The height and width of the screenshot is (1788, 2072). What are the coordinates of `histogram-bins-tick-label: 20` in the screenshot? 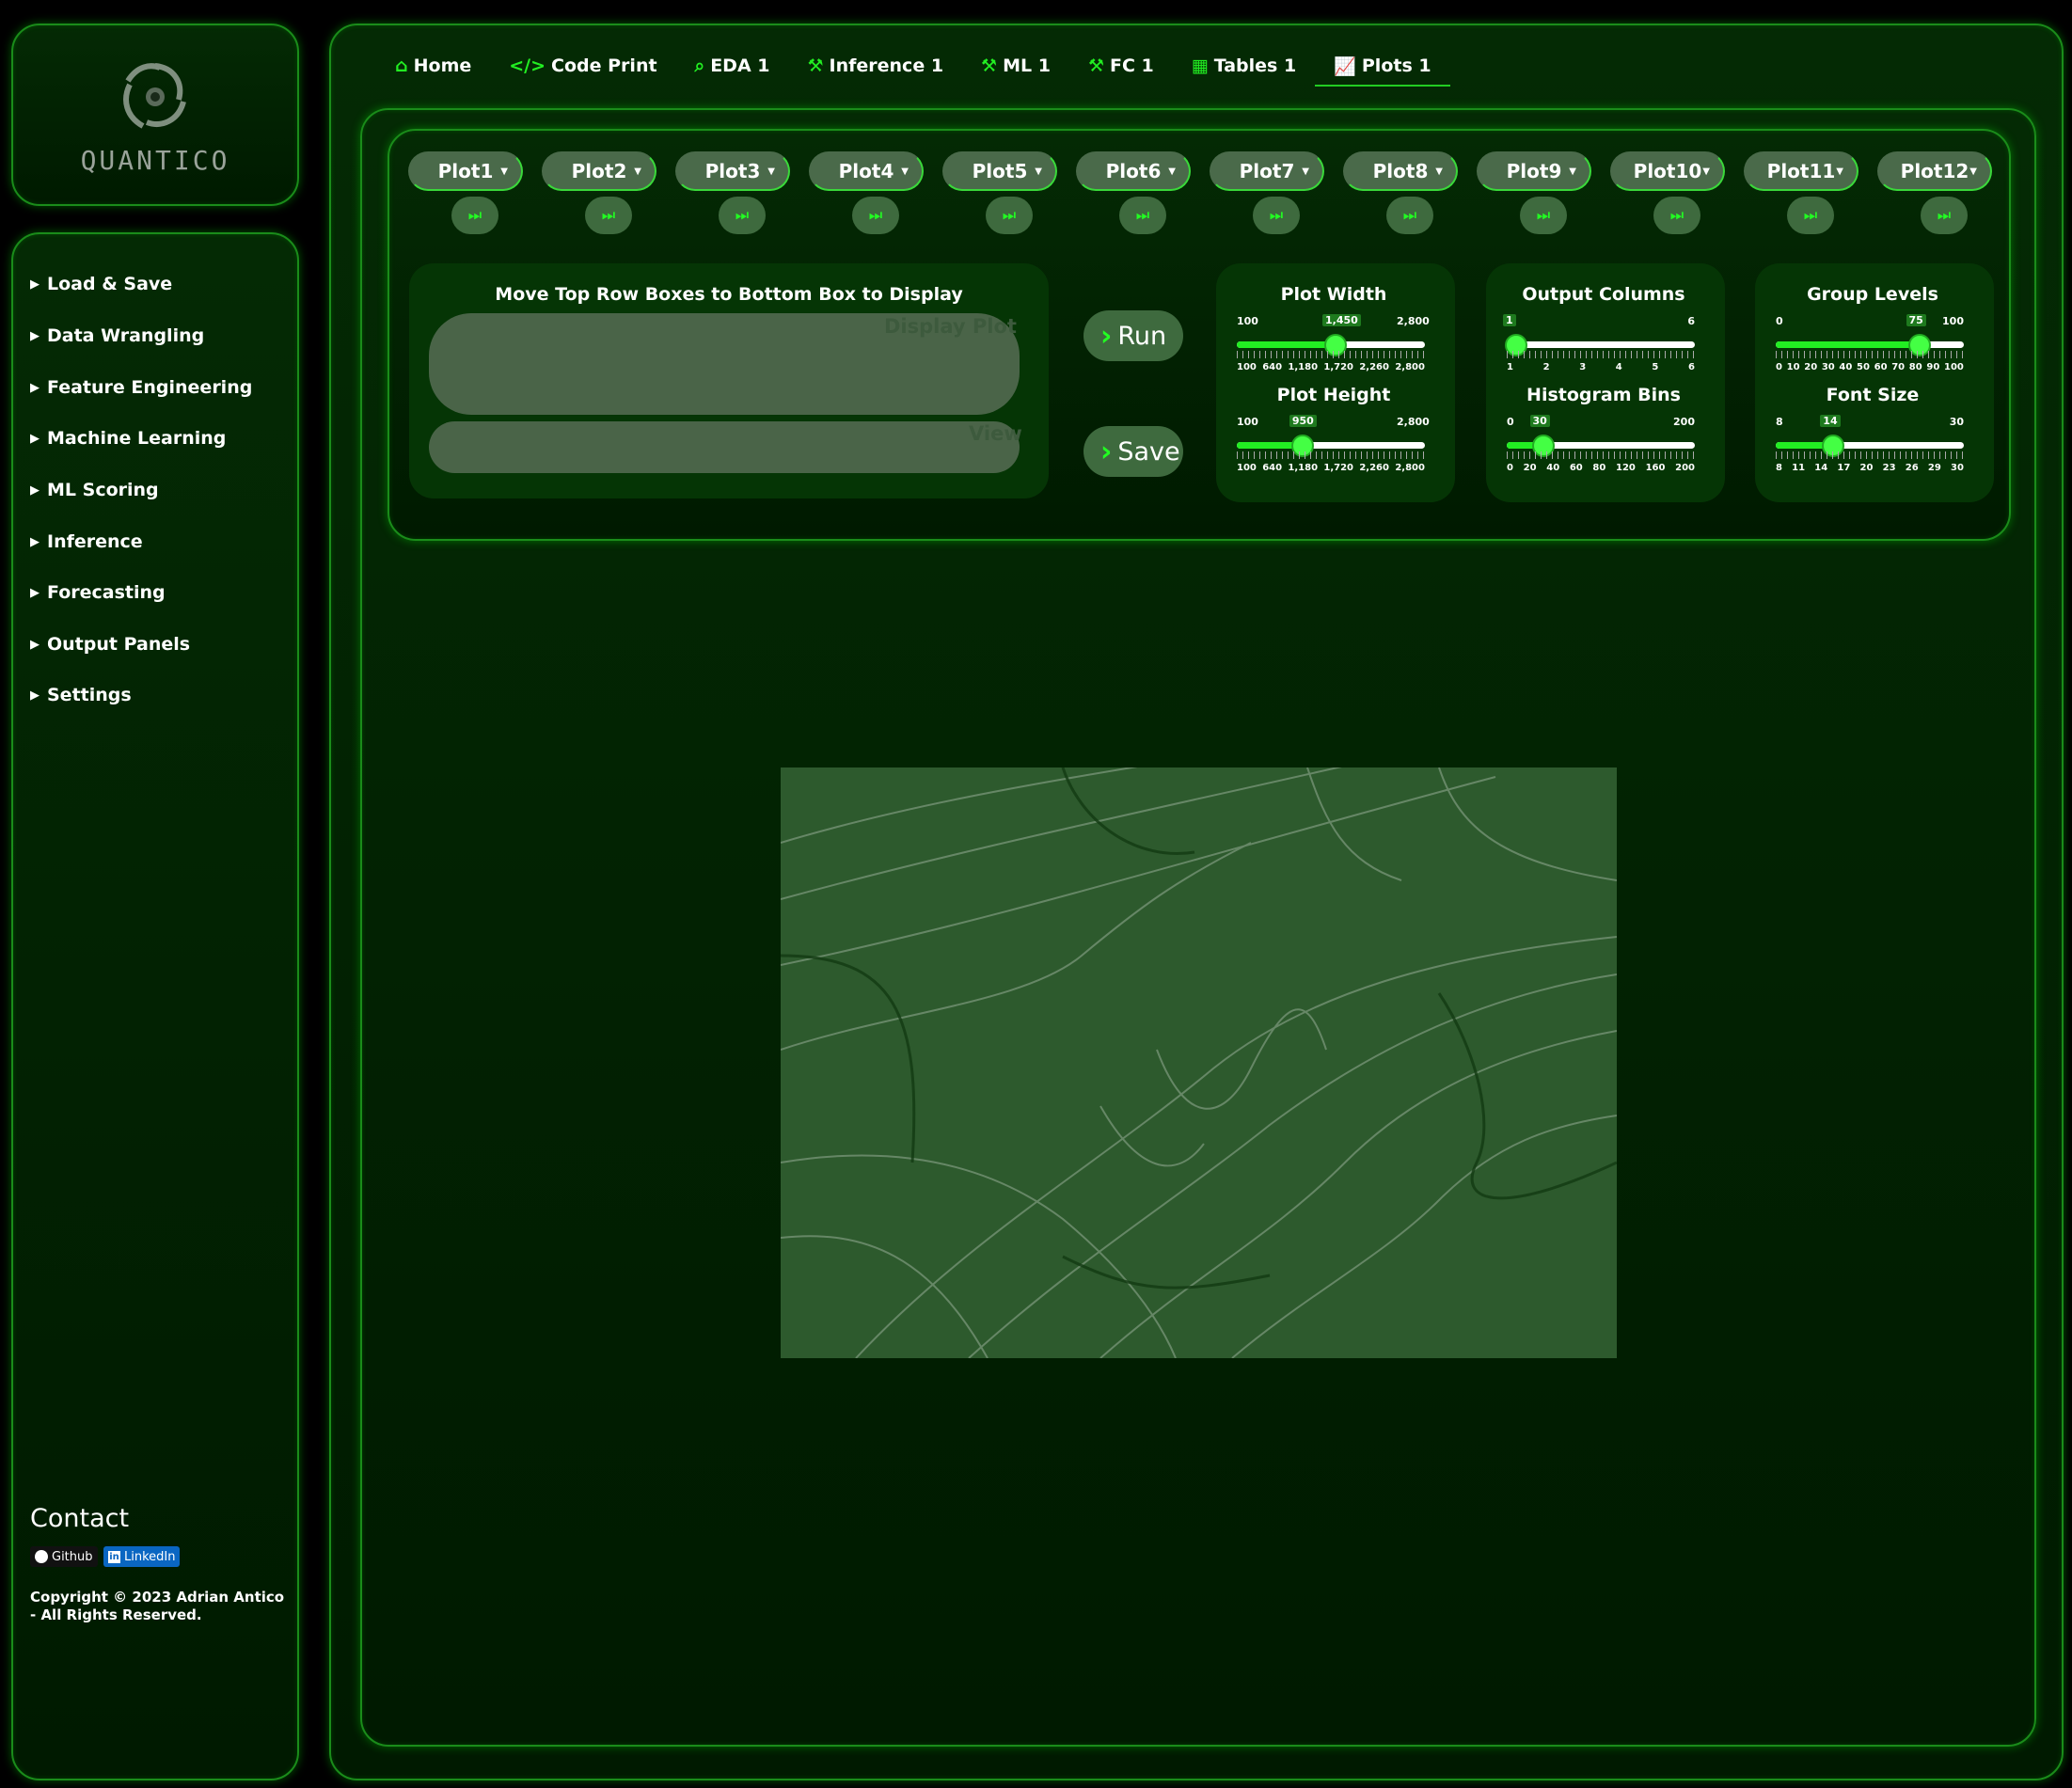 It's located at (1530, 468).